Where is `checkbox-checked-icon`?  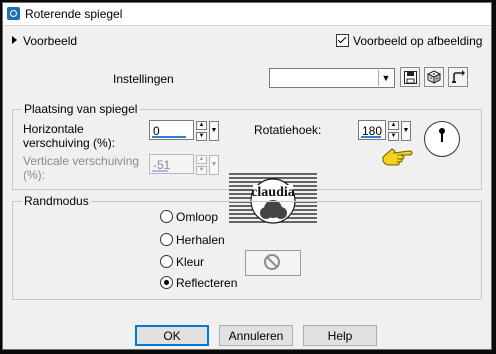
checkbox-checked-icon is located at coordinates (342, 40).